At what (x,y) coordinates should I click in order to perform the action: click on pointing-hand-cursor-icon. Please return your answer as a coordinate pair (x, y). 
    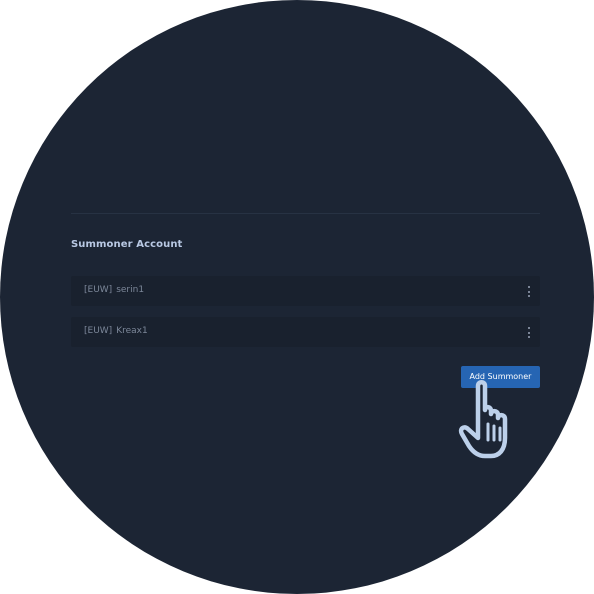
    Looking at the image, I should click on (483, 419).